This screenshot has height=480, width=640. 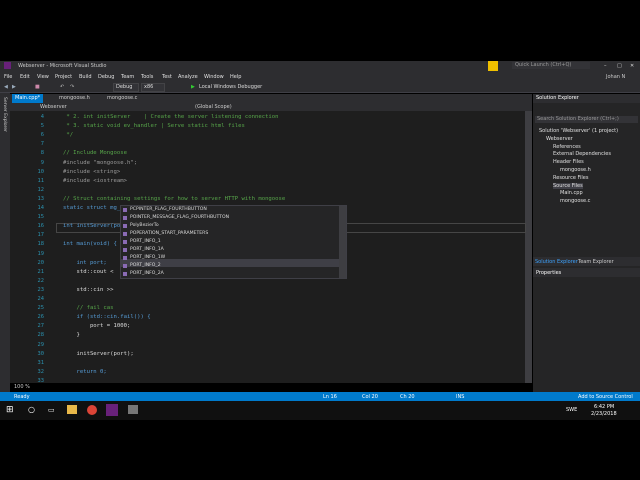 I want to click on line-number: 8, so click(x=42, y=153).